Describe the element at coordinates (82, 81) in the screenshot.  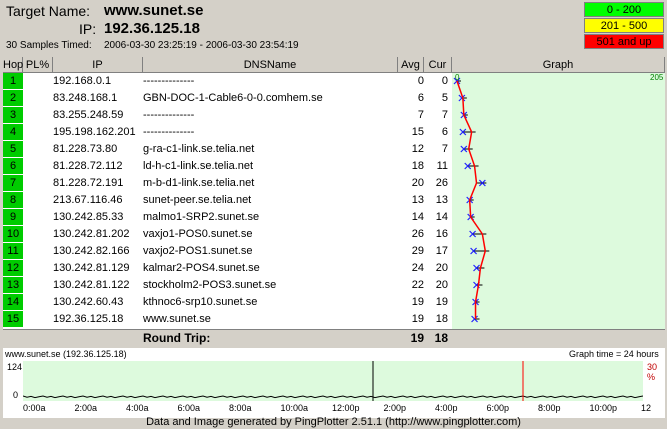
I see `row-ip: 192.168.0.1` at that location.